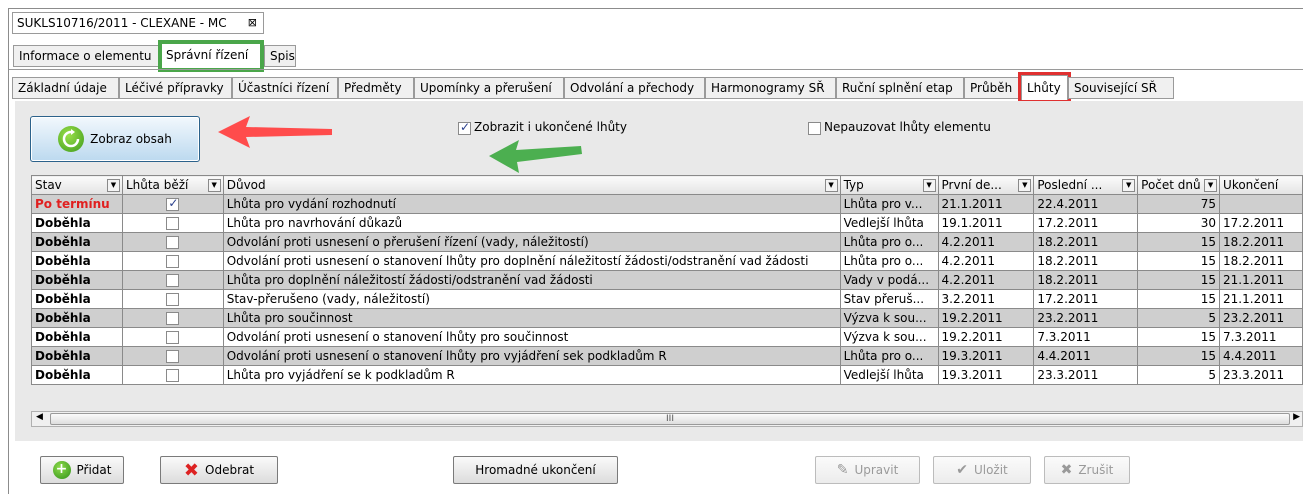 The width and height of the screenshot is (1303, 494). Describe the element at coordinates (992, 88) in the screenshot. I see `subtab-prubeh: Průběh` at that location.